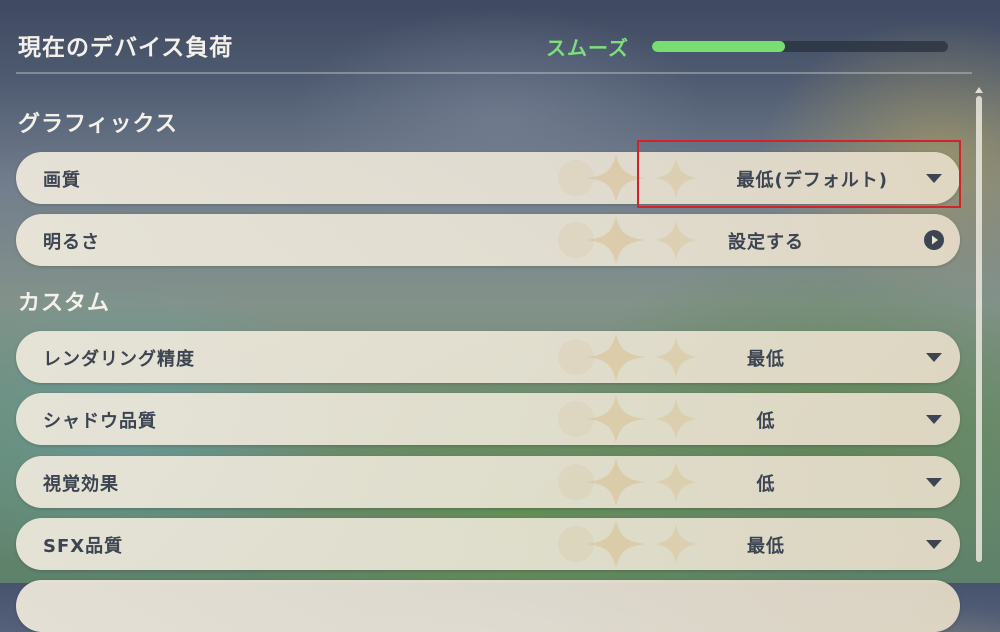 This screenshot has width=1000, height=632. What do you see at coordinates (62, 180) in the screenshot?
I see `setting-label: 画質` at bounding box center [62, 180].